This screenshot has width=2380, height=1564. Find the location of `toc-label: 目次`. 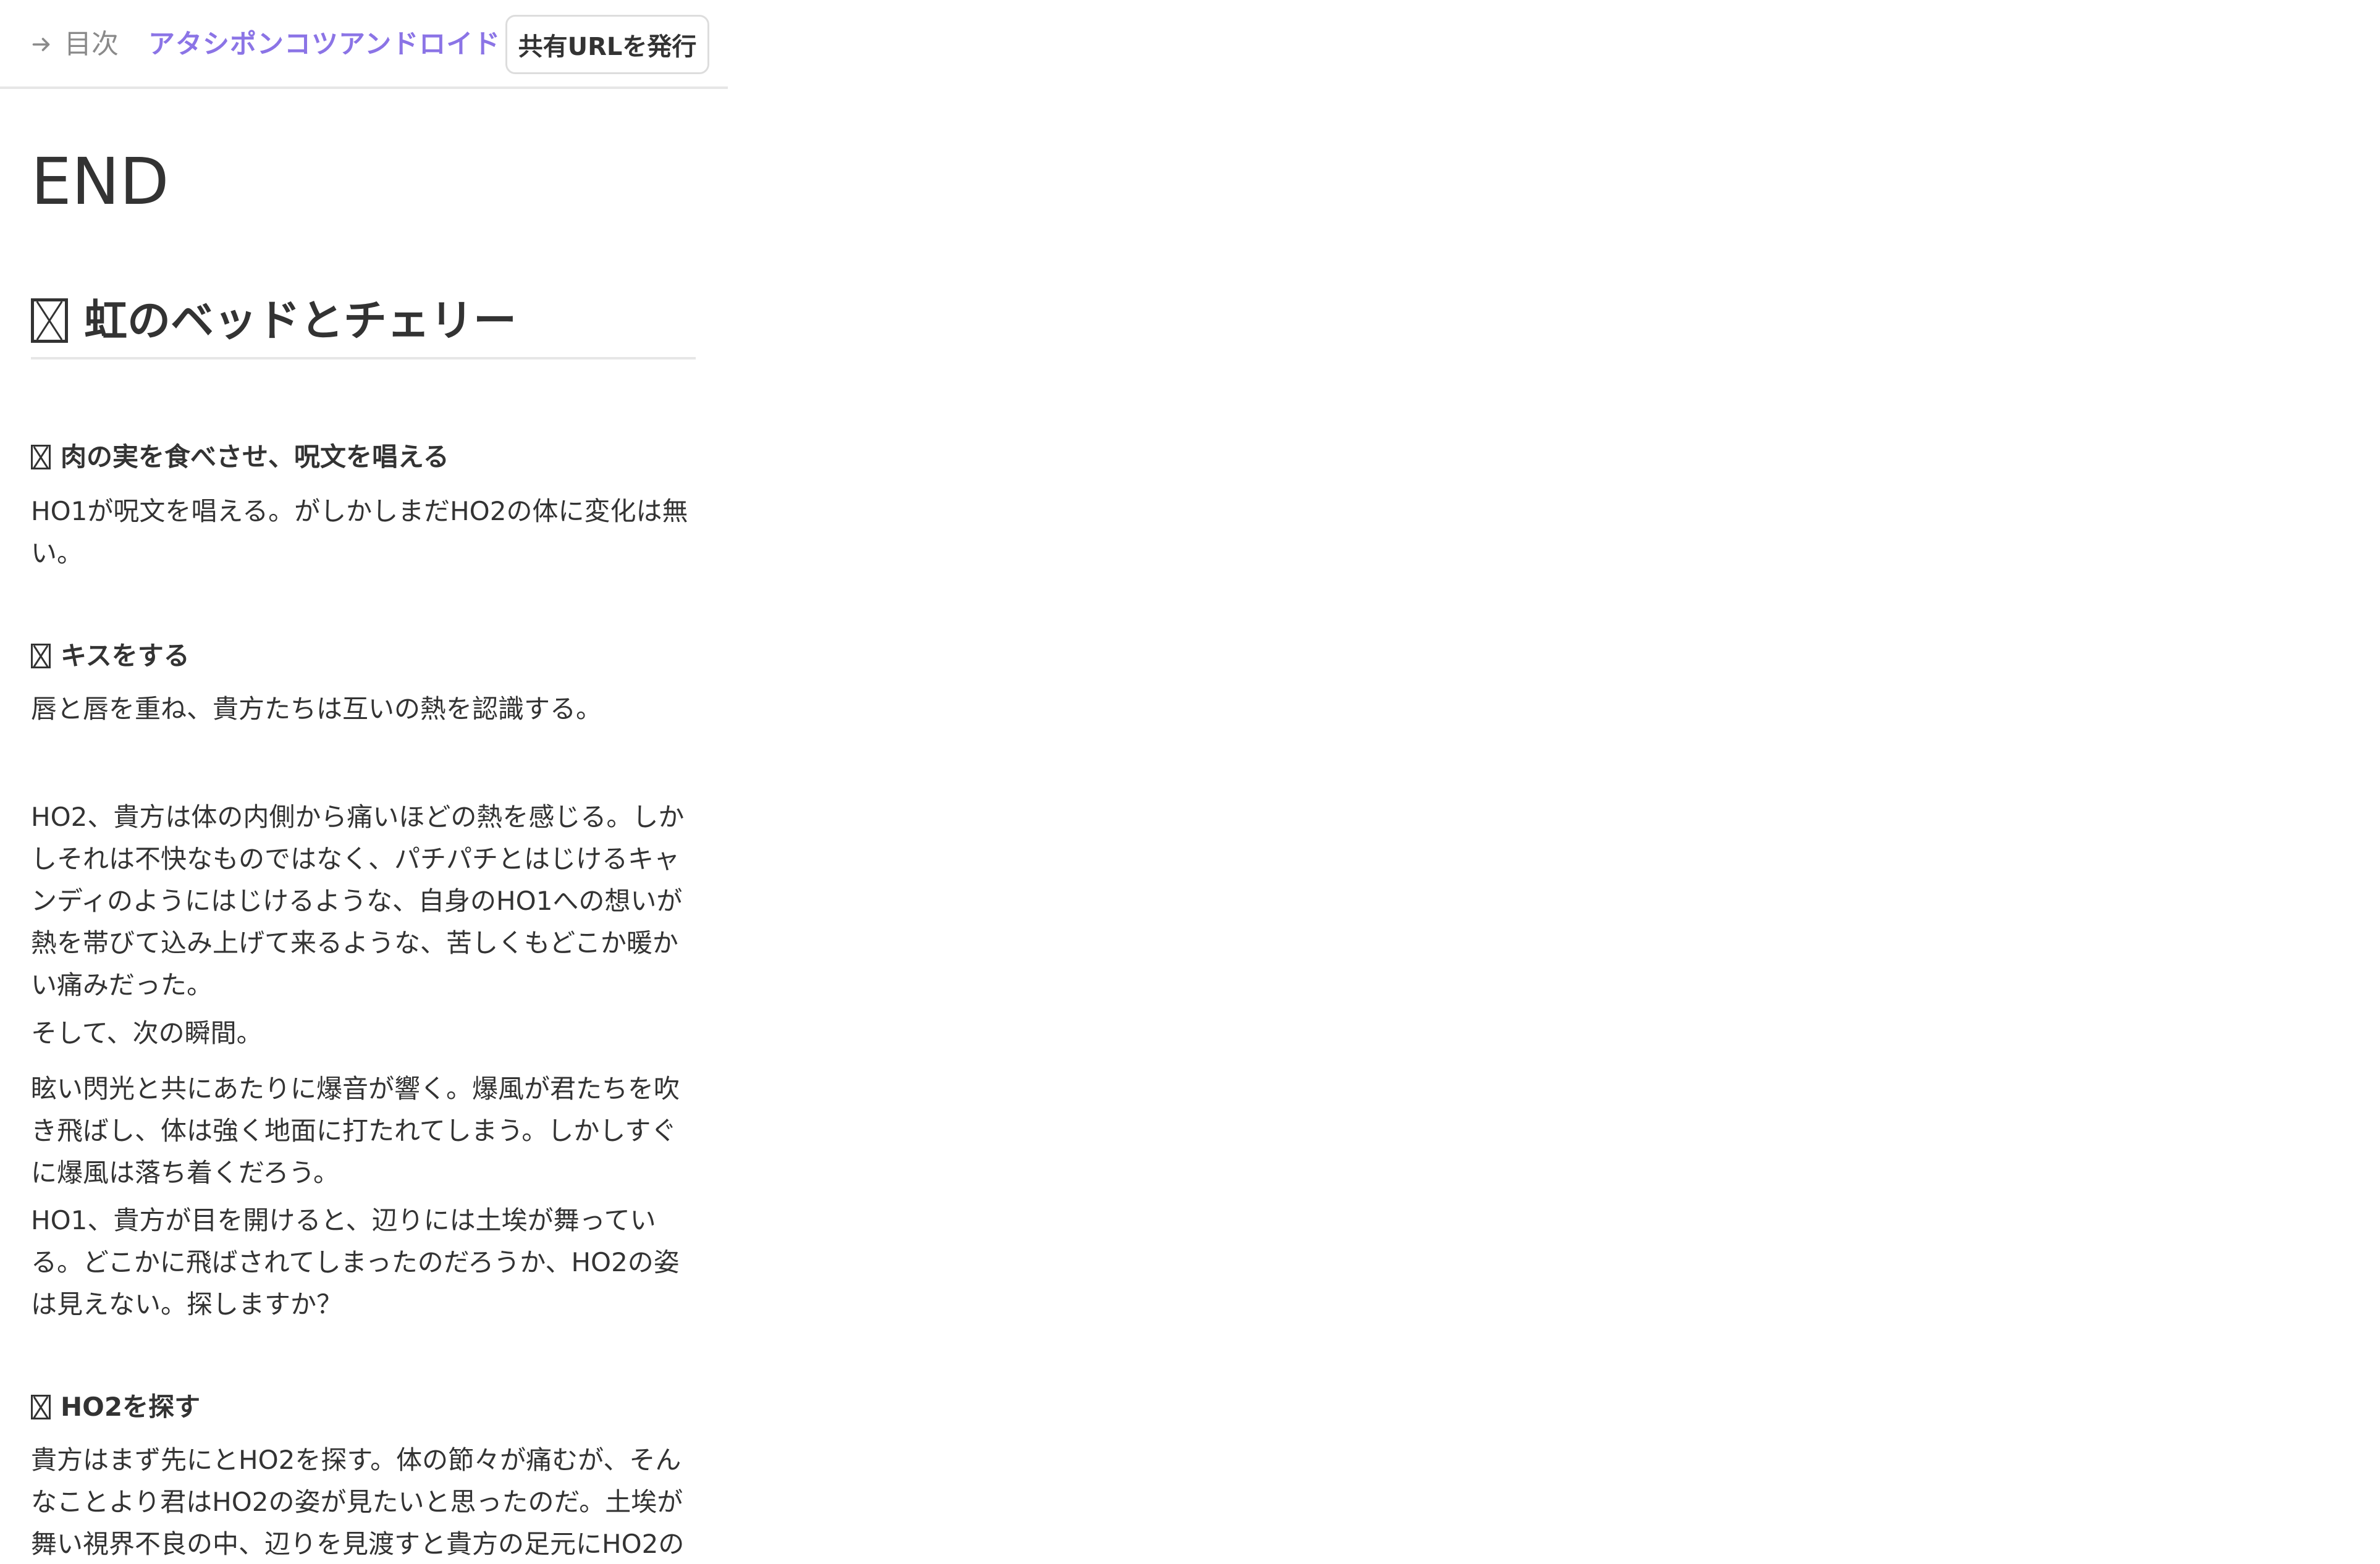

toc-label: 目次 is located at coordinates (91, 44).